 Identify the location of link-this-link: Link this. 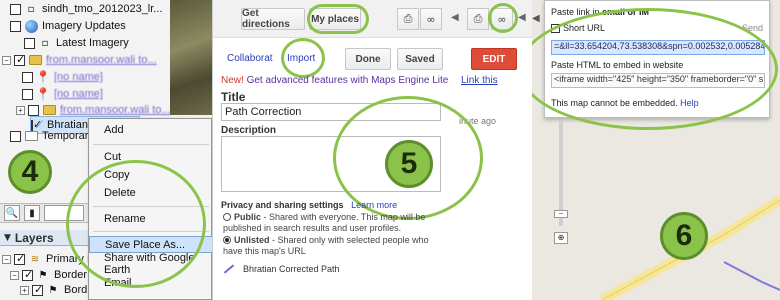
(479, 80).